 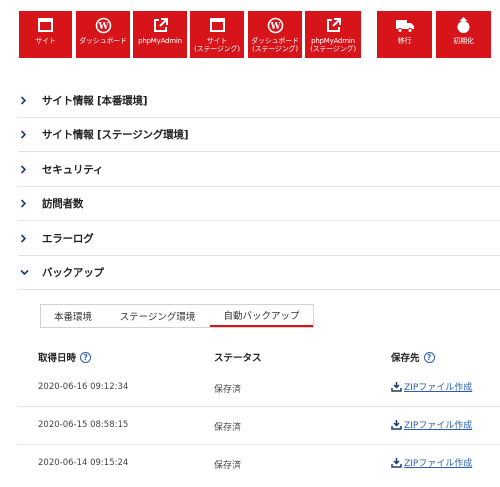 I want to click on tab-production: 本番環境, so click(x=73, y=316).